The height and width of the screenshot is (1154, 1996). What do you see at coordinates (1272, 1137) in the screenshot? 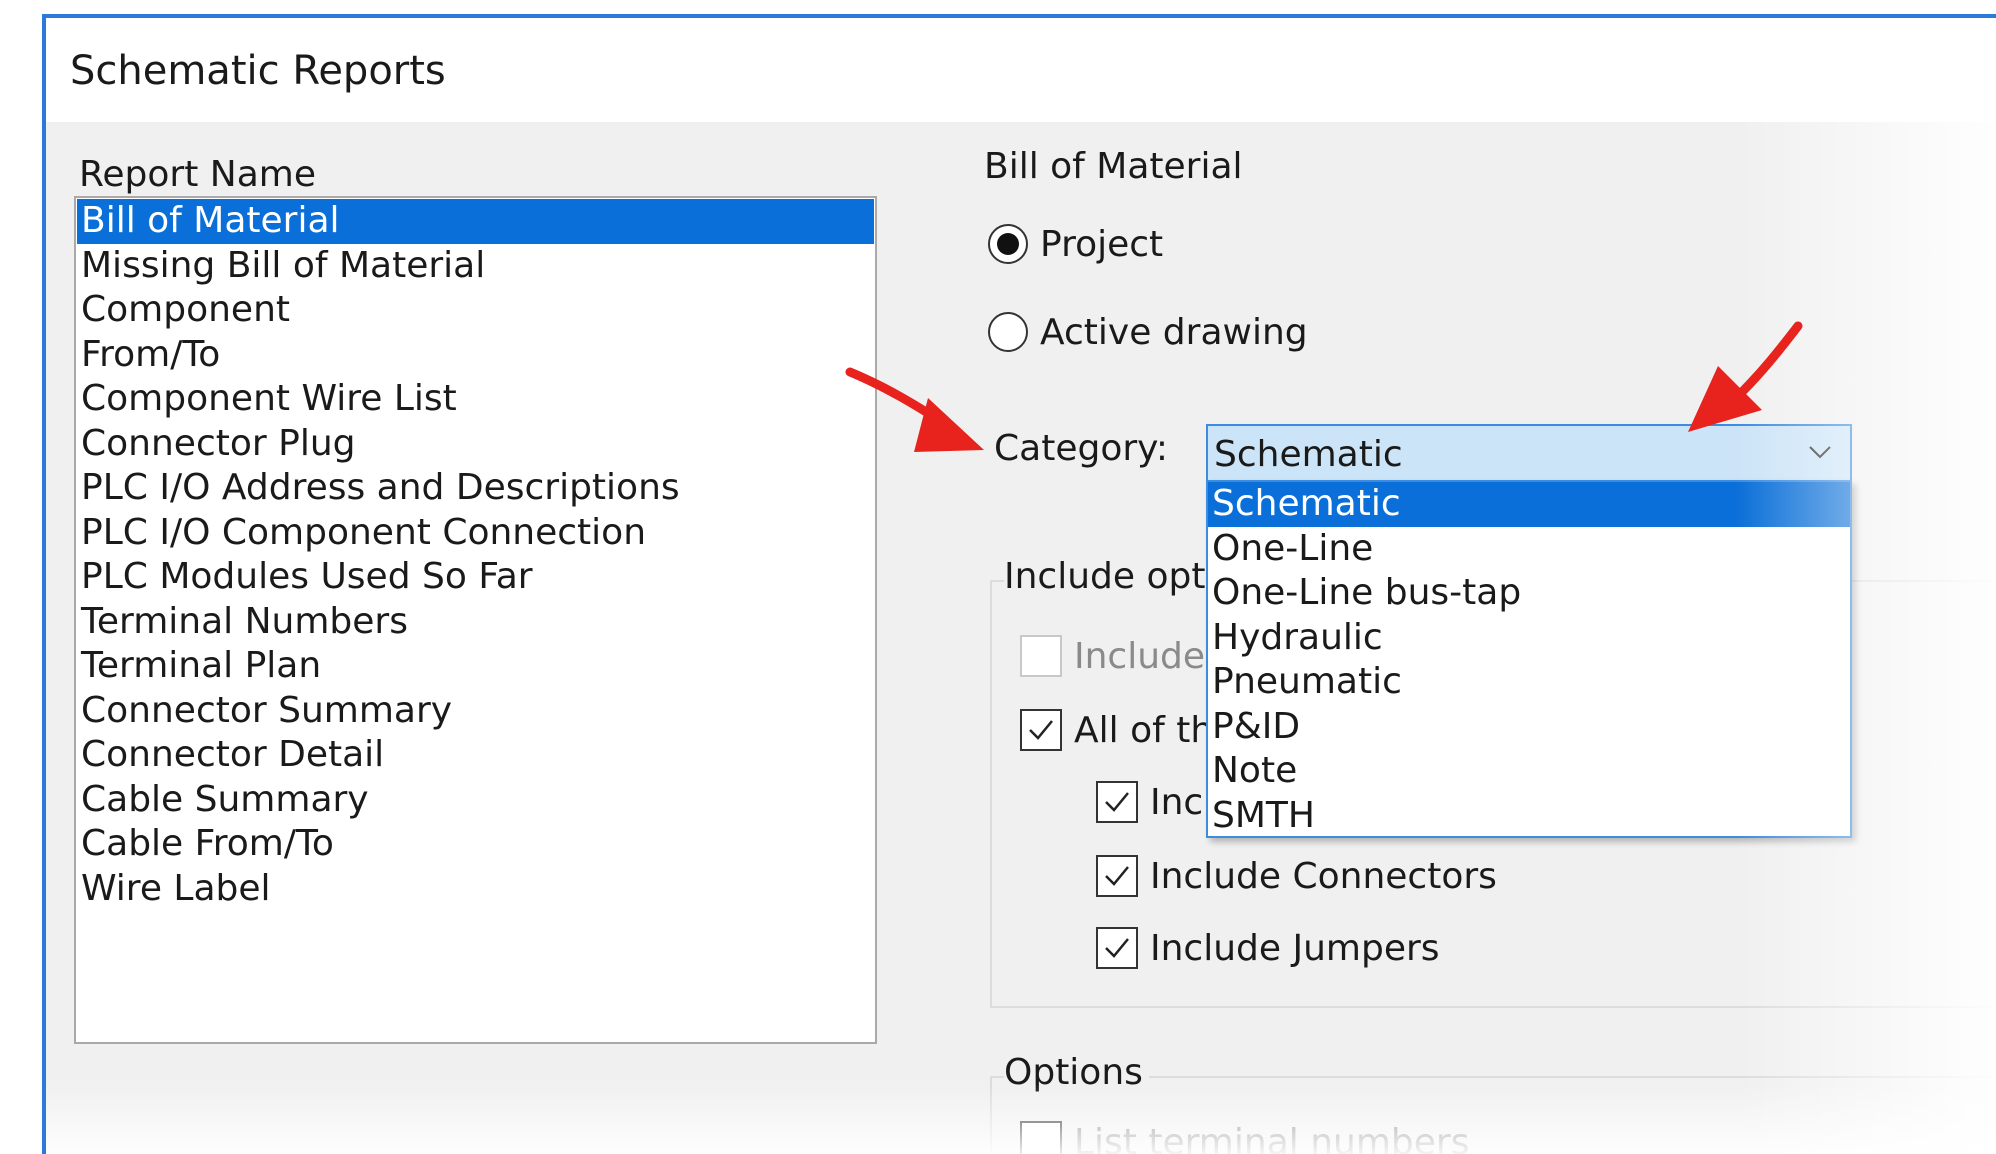
I see `list-terminal-numbers-label: List terminal numbers` at bounding box center [1272, 1137].